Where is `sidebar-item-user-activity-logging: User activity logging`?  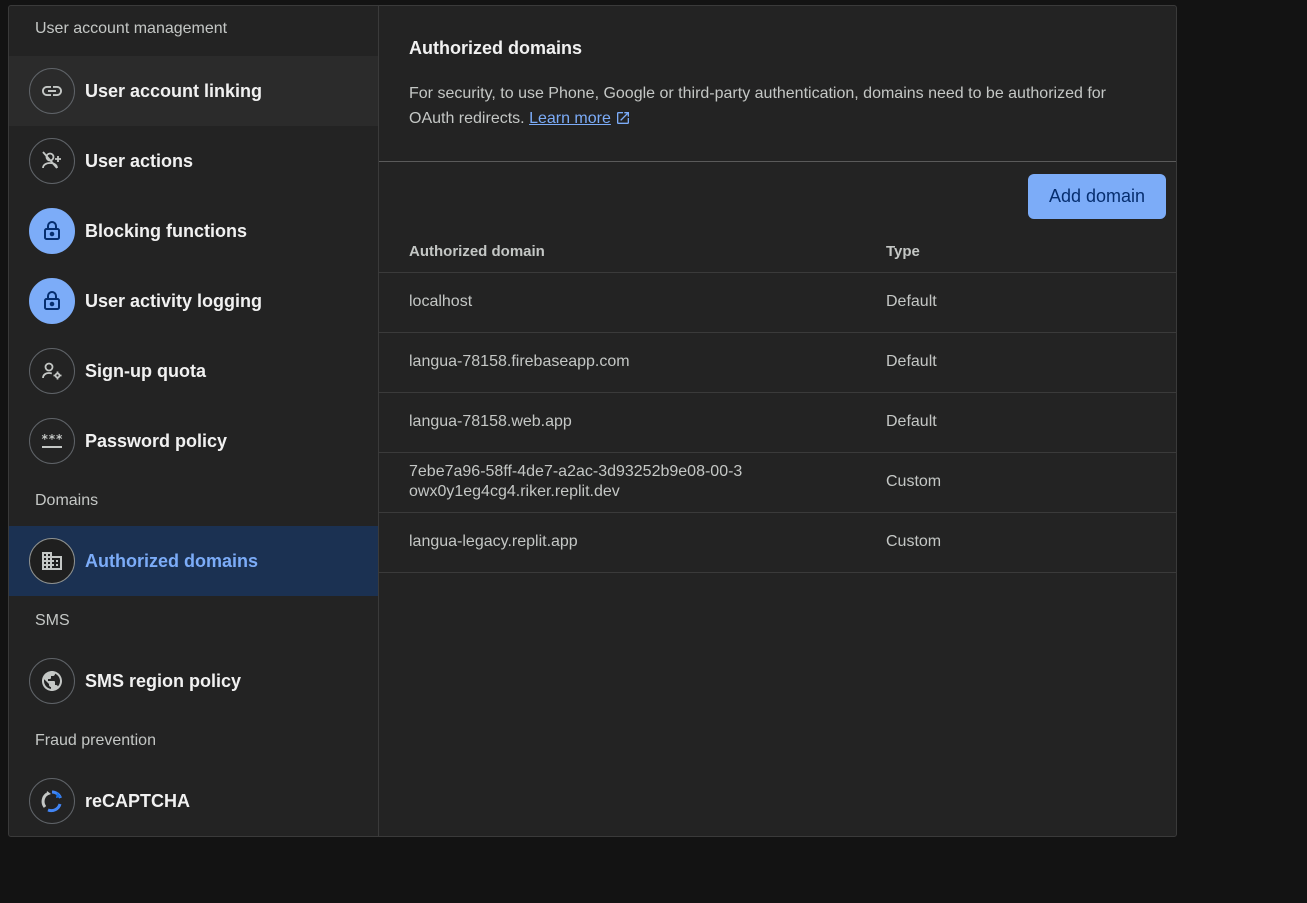
sidebar-item-user-activity-logging: User activity logging is located at coordinates (193, 301).